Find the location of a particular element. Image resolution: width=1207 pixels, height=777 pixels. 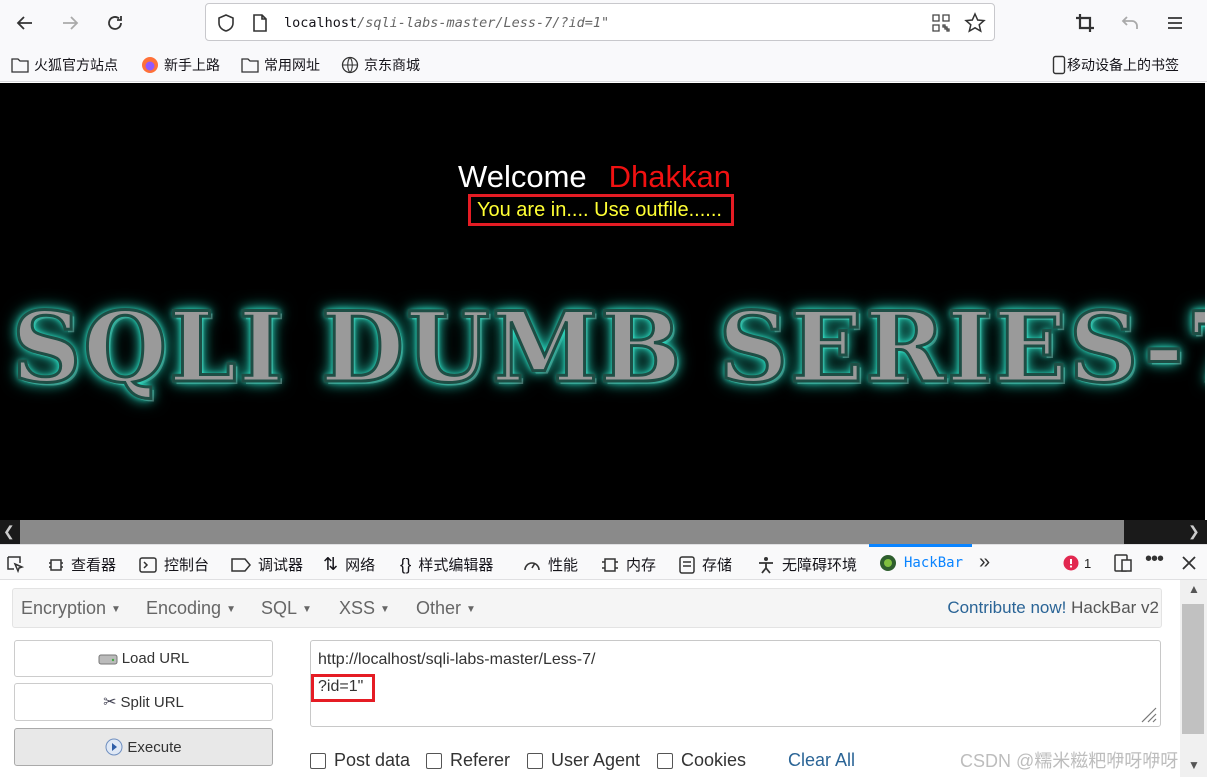

checkbox-label: Post data is located at coordinates (372, 760).